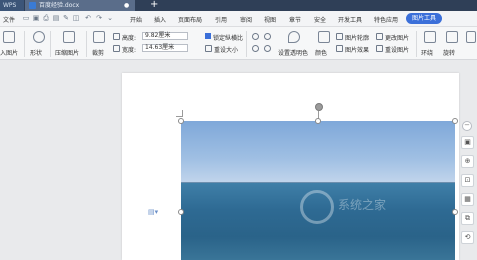  Describe the element at coordinates (69, 37) in the screenshot. I see `compress-picture-icon` at that location.